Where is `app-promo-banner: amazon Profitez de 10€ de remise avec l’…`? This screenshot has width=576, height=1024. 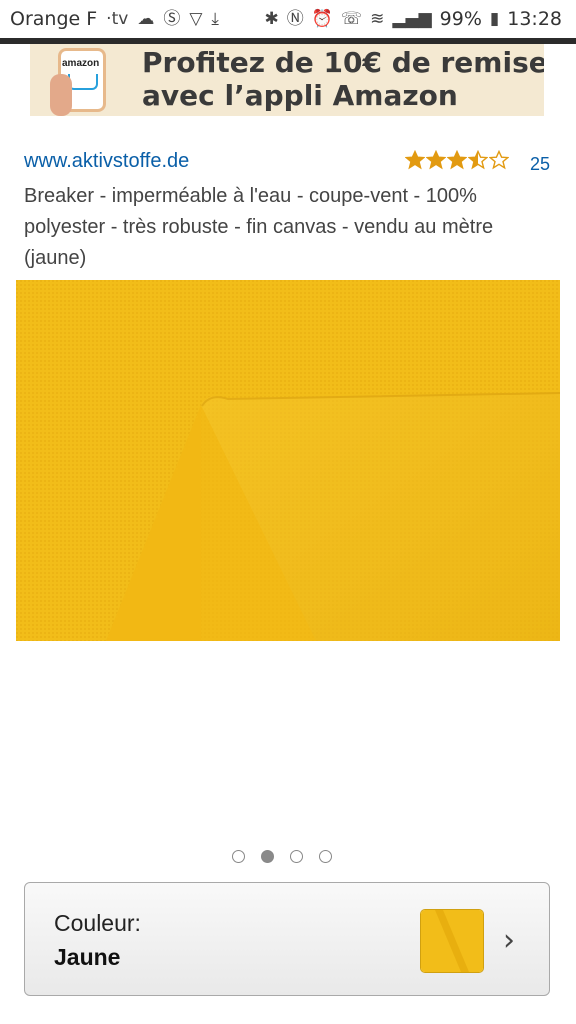 app-promo-banner: amazon Profitez de 10€ de remise avec l’… is located at coordinates (287, 80).